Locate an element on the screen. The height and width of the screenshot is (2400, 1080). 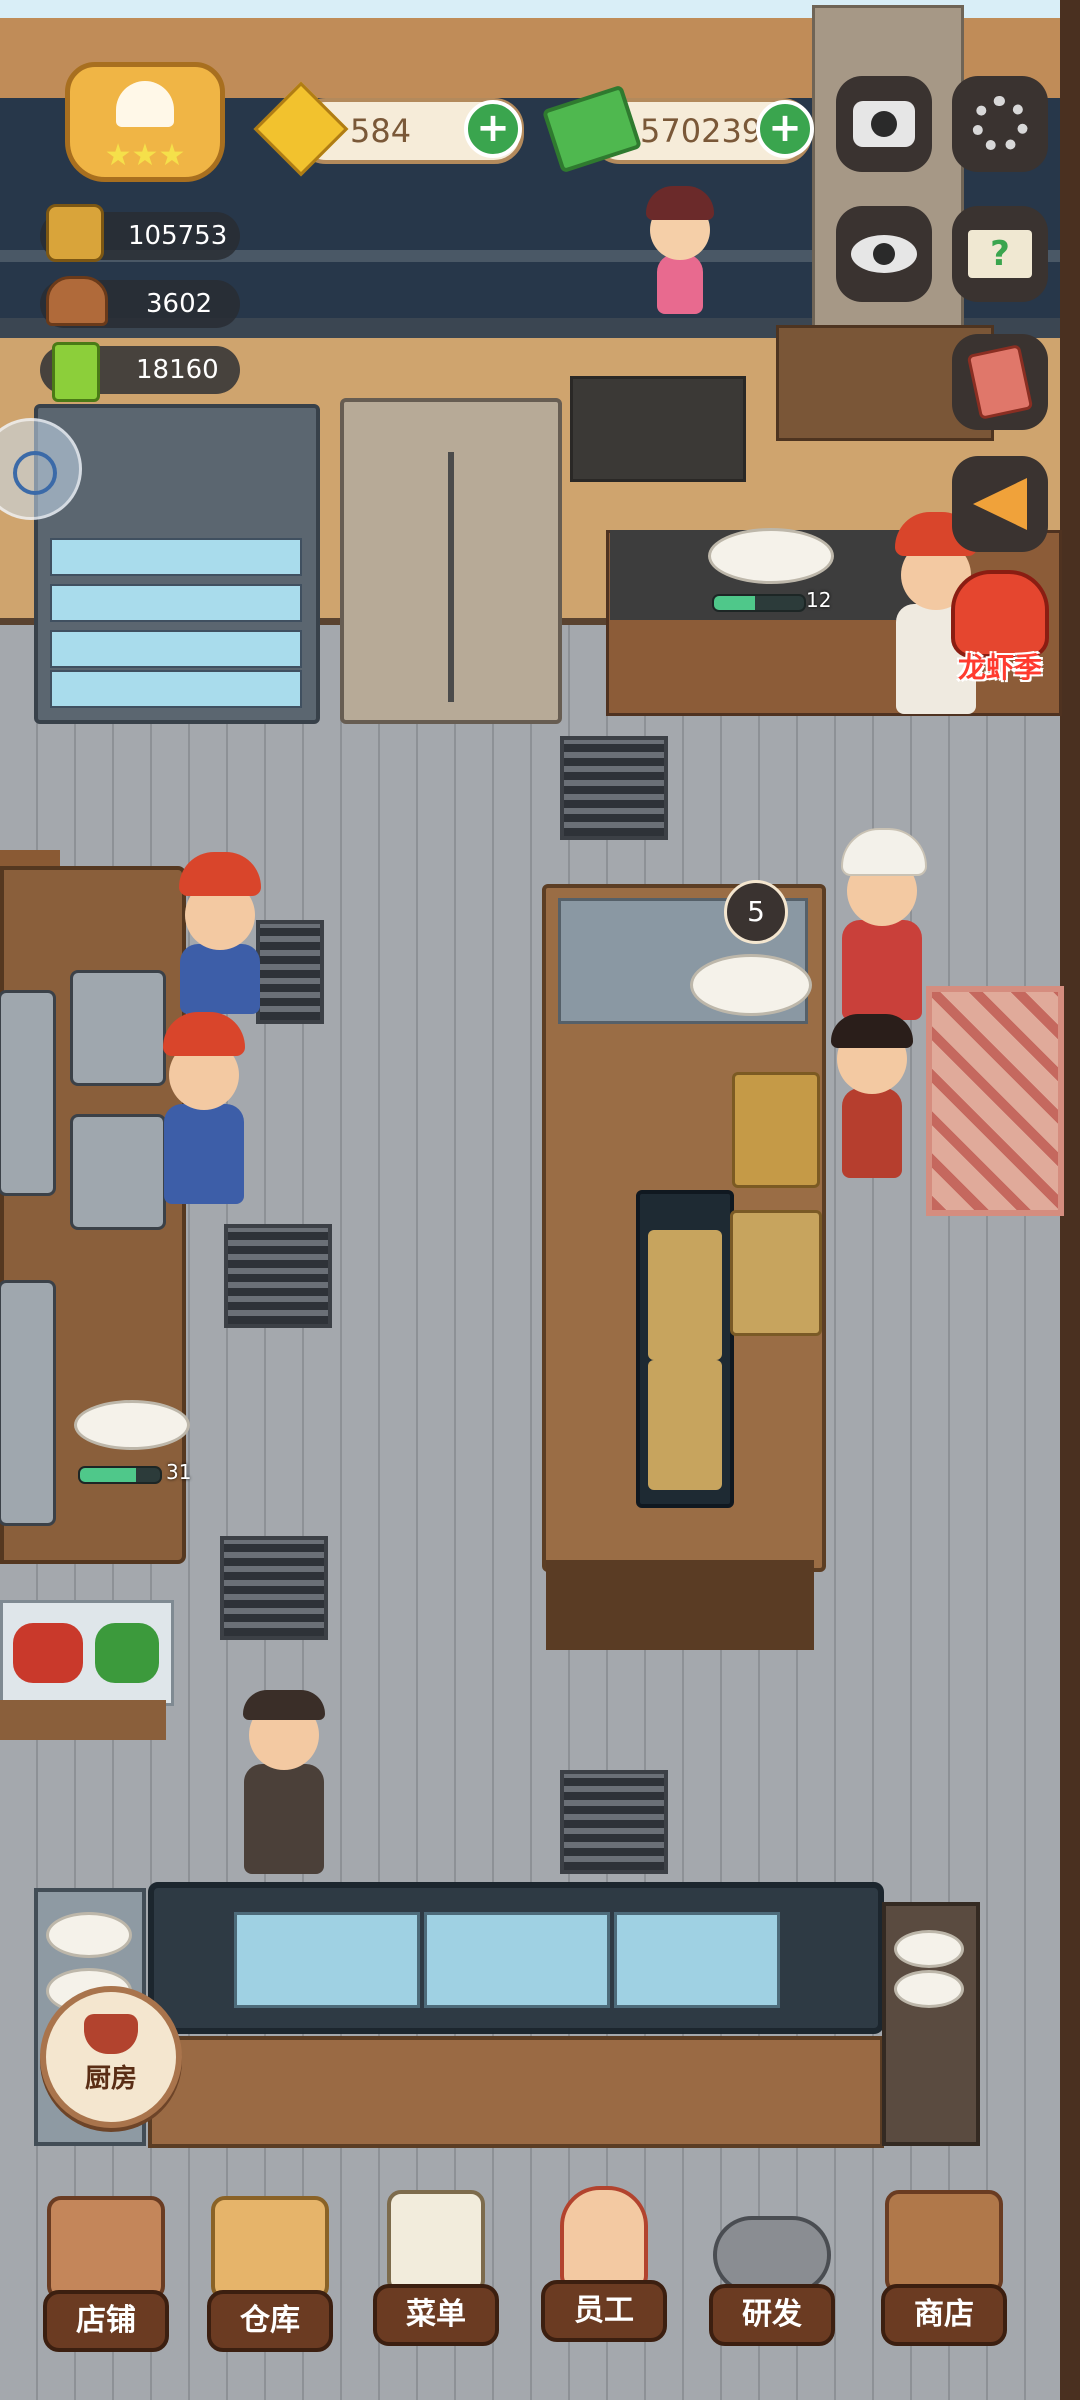
hotpot-dish is located at coordinates (751, 985).